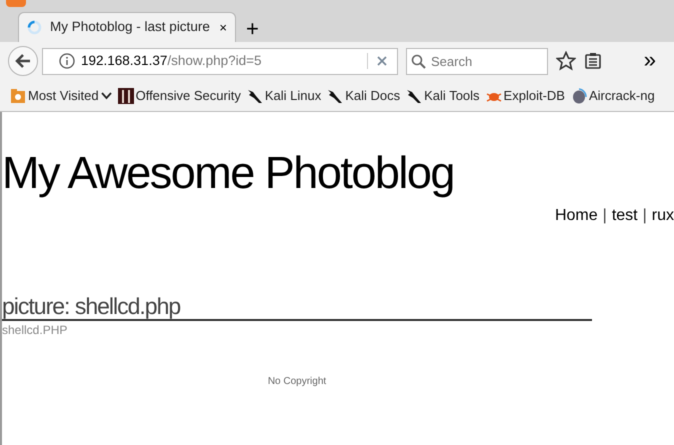 The image size is (674, 445). I want to click on nav-link: rux, so click(663, 216).